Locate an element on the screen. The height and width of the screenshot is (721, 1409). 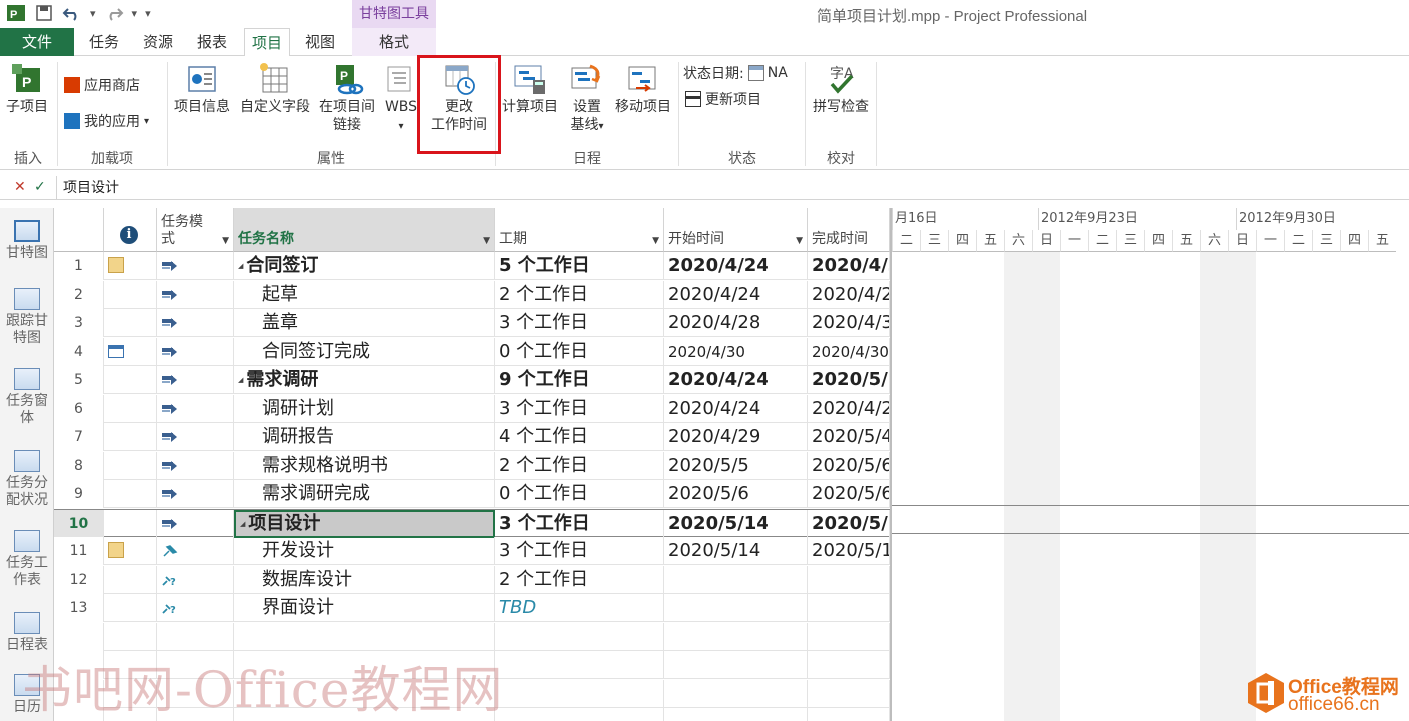
accept-entry-icon: ✓ is located at coordinates (40, 187).